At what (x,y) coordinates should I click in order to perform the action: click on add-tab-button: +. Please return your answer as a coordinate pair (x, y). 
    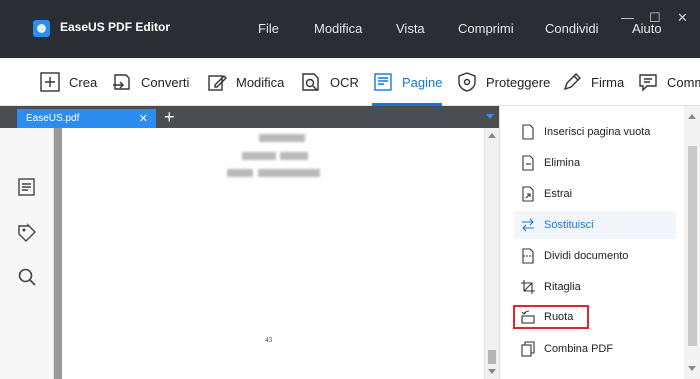
    Looking at the image, I should click on (169, 117).